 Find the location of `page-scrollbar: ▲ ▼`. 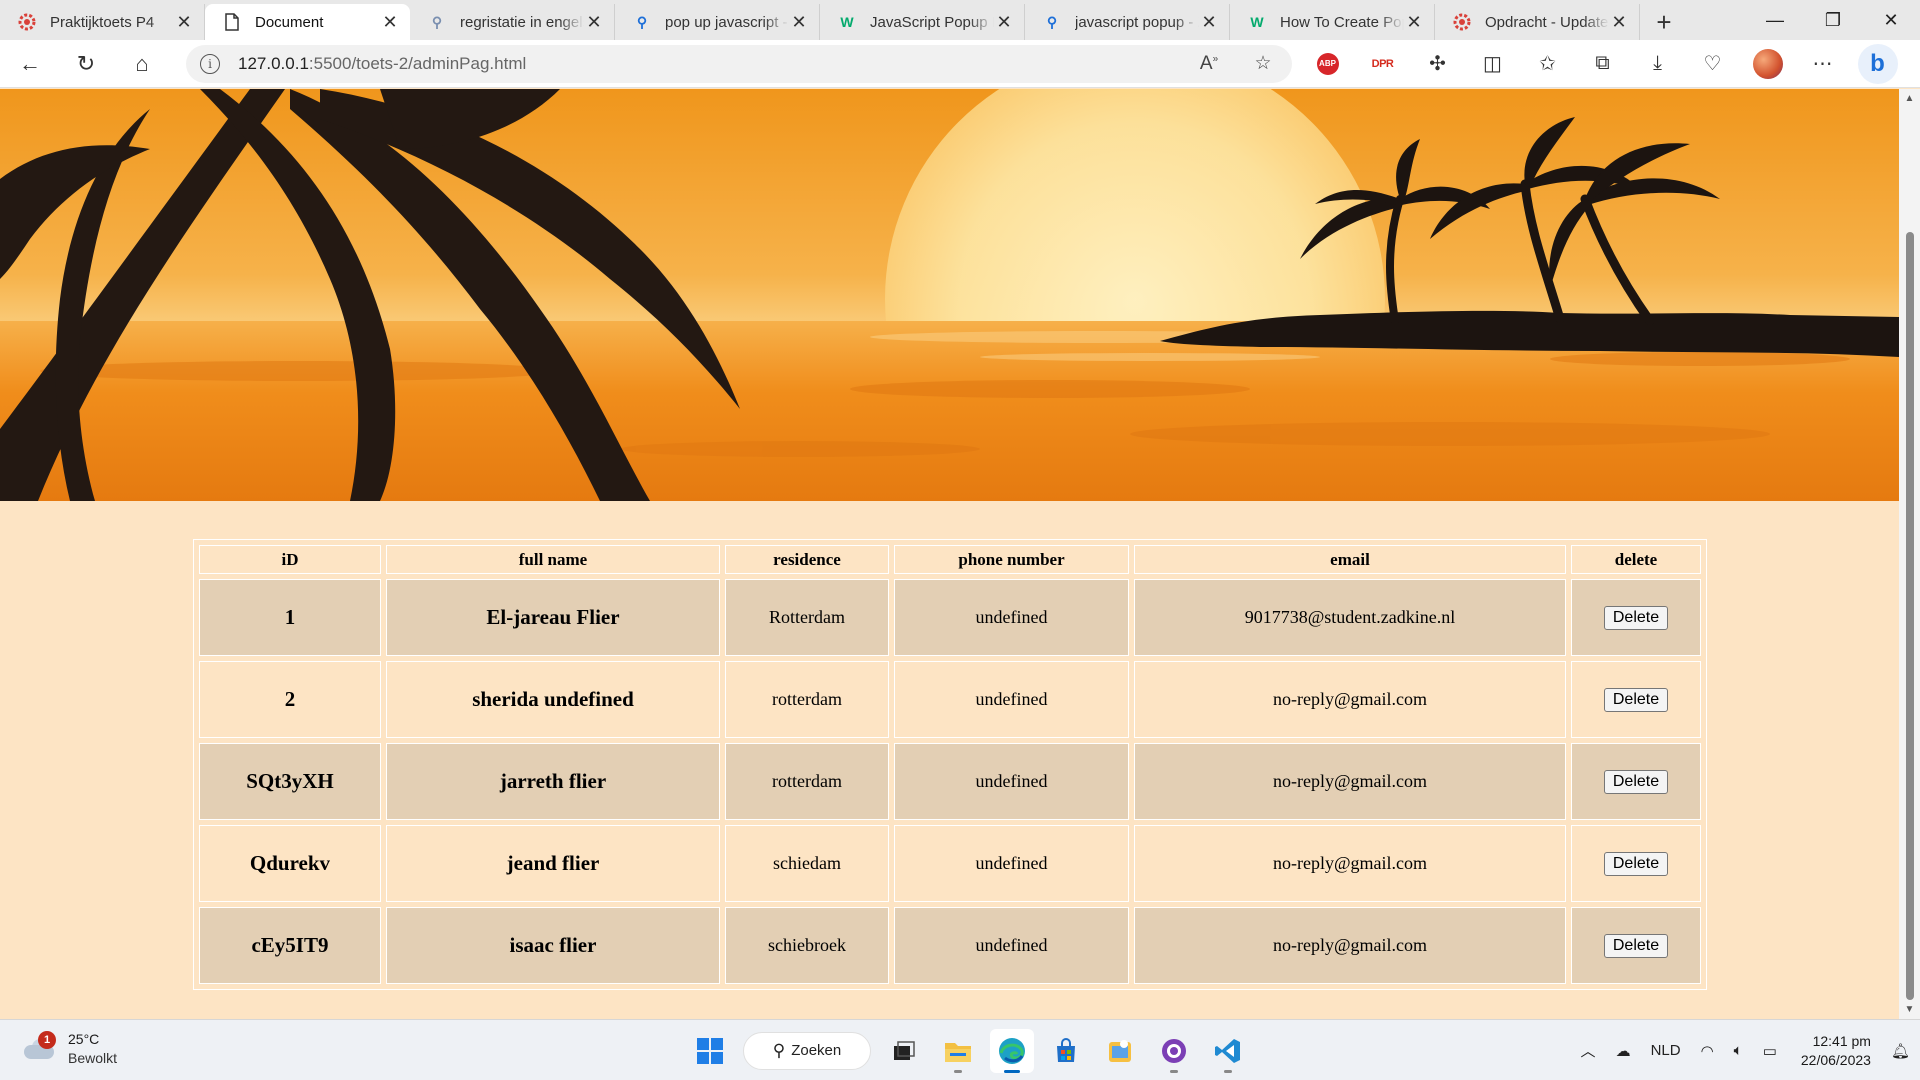

page-scrollbar: ▲ ▼ is located at coordinates (1909, 554).